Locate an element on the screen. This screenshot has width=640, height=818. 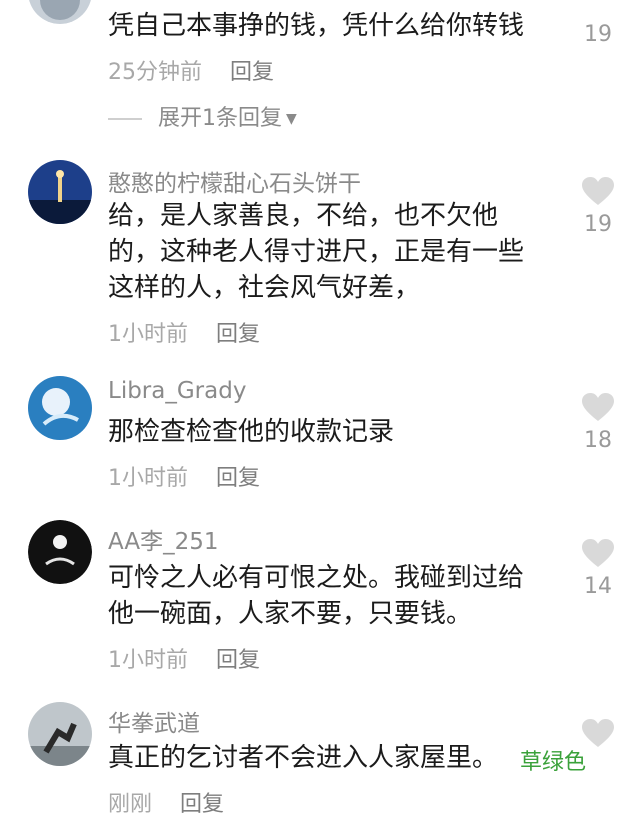
comment-text: 那检查检查他的收款记录 is located at coordinates (251, 432).